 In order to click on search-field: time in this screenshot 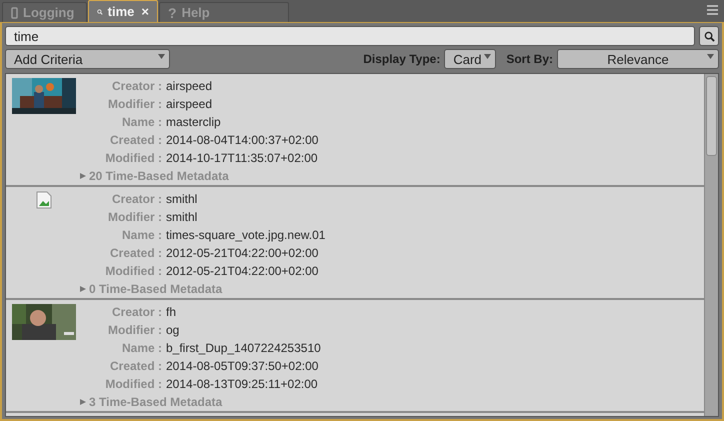, I will do `click(350, 36)`.